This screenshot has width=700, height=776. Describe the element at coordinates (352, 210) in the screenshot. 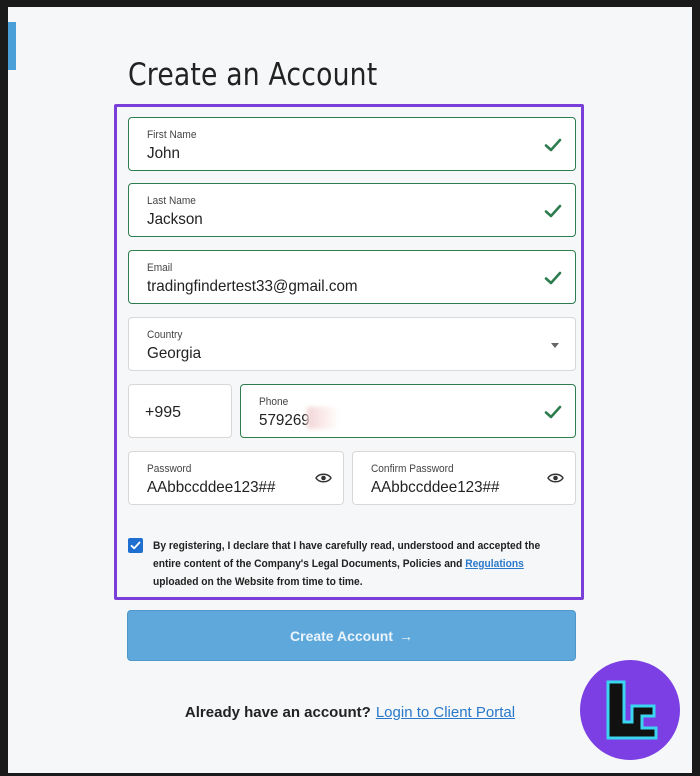

I see `last-name-field: Last Name Jackson` at that location.